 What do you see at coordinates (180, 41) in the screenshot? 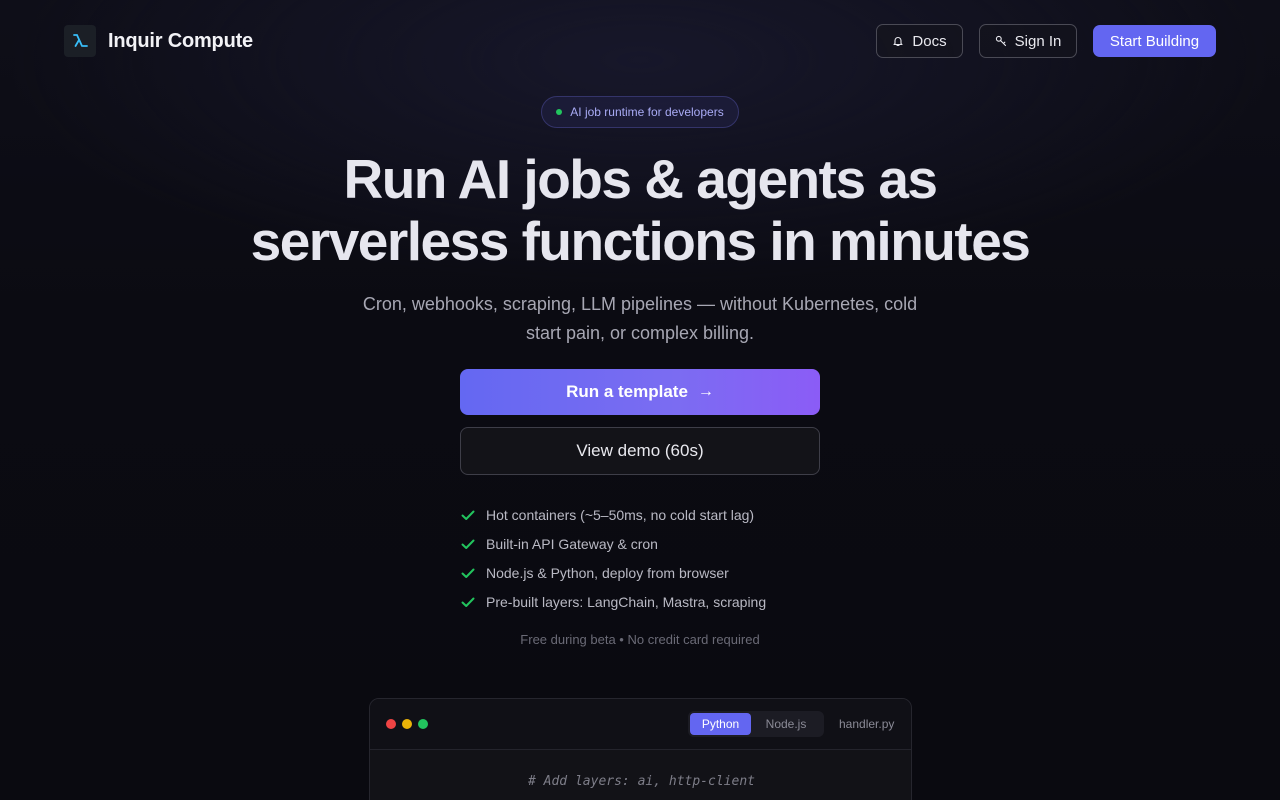
I see `brand-name: Inquir Compute` at bounding box center [180, 41].